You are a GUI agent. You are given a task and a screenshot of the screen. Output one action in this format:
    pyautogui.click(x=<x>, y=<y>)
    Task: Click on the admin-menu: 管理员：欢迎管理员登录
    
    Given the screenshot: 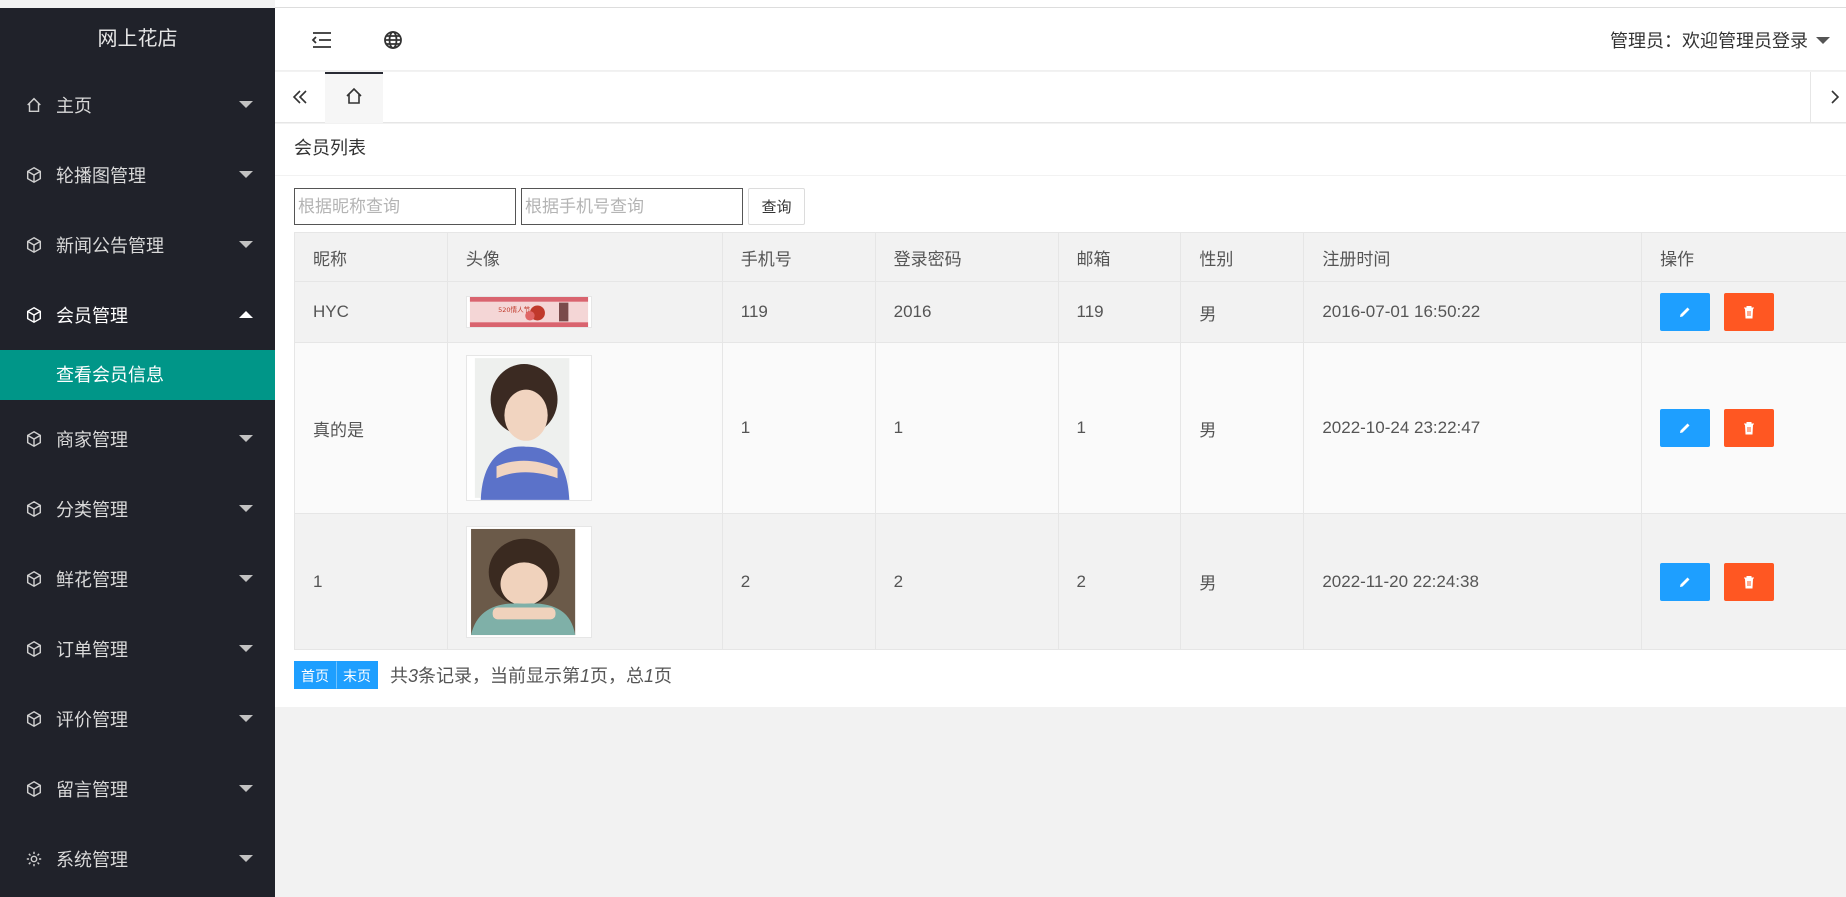 What is the action you would take?
    pyautogui.click(x=1720, y=40)
    